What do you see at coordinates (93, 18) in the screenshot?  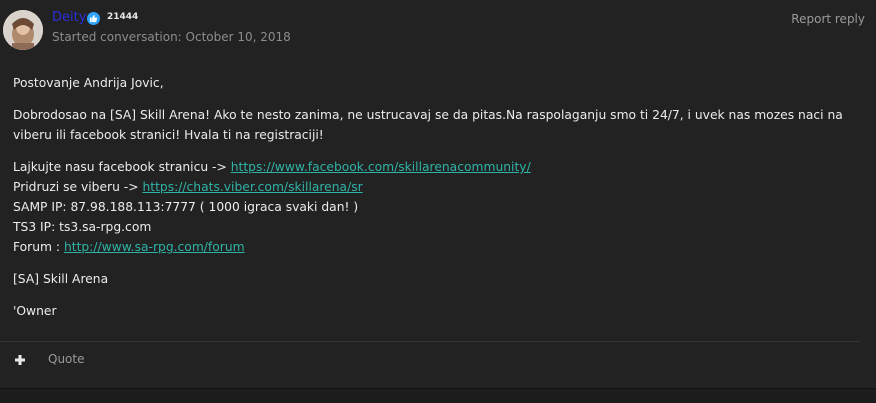 I see `thumbs-up-icon` at bounding box center [93, 18].